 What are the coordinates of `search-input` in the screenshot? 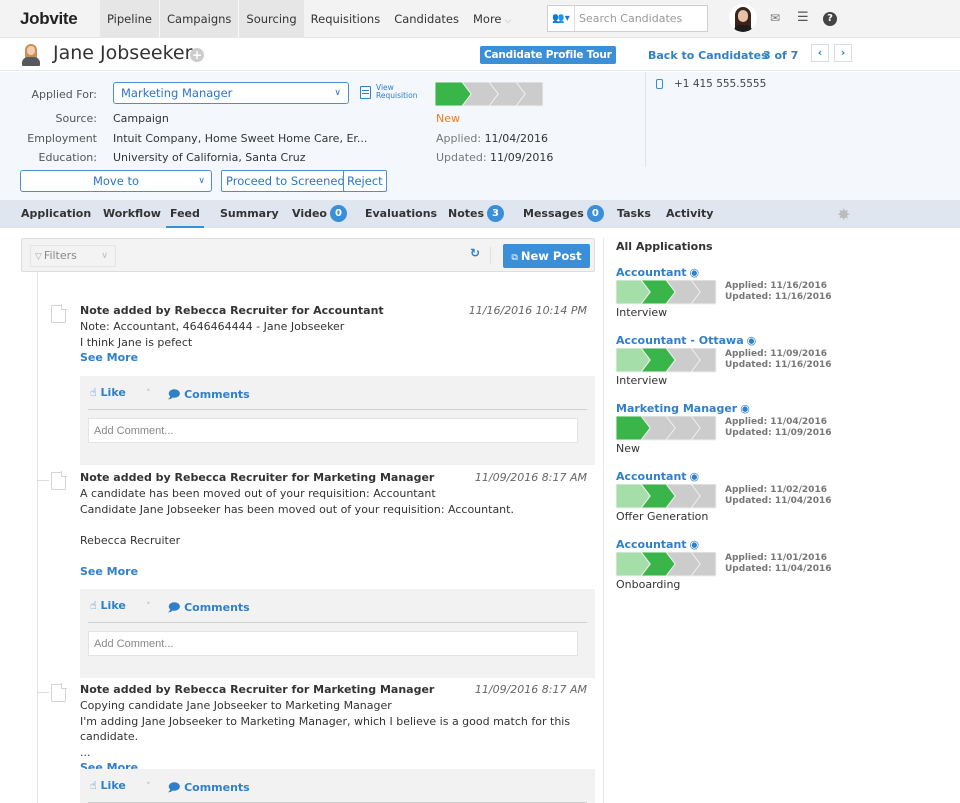 It's located at (640, 18).